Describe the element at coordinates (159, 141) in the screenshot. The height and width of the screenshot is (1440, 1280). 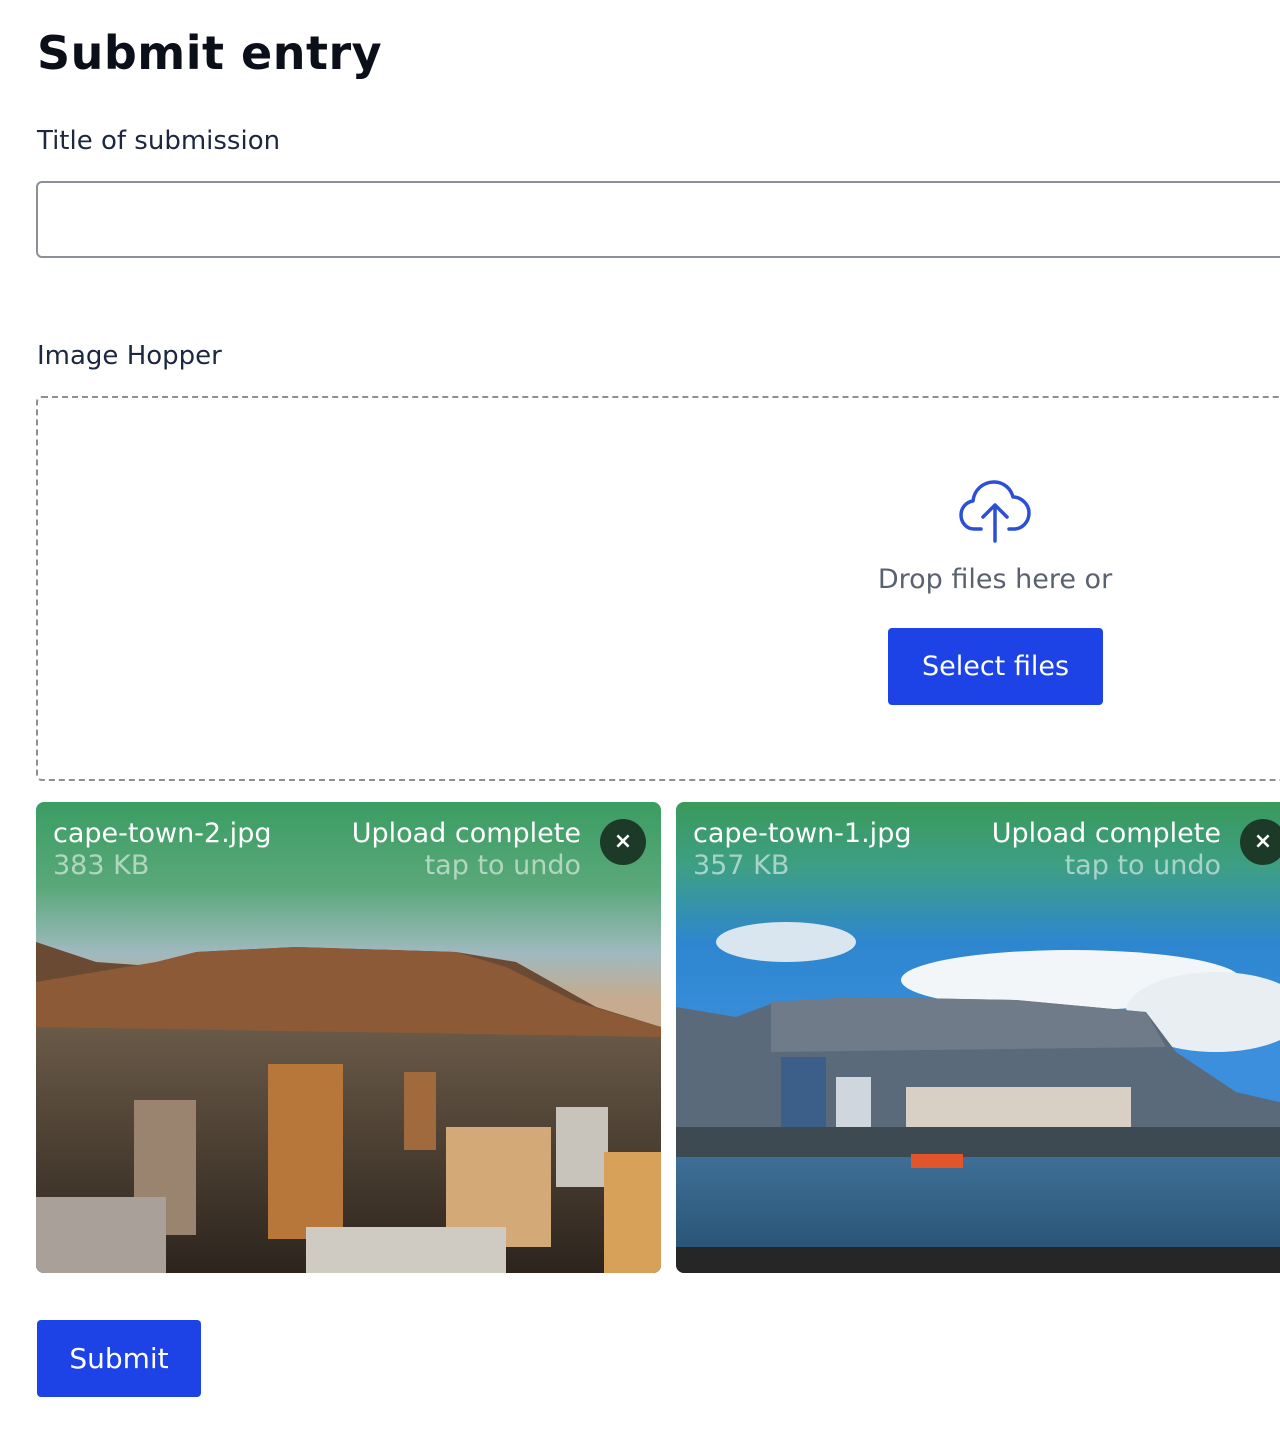
I see `title-label: Title of submission` at that location.